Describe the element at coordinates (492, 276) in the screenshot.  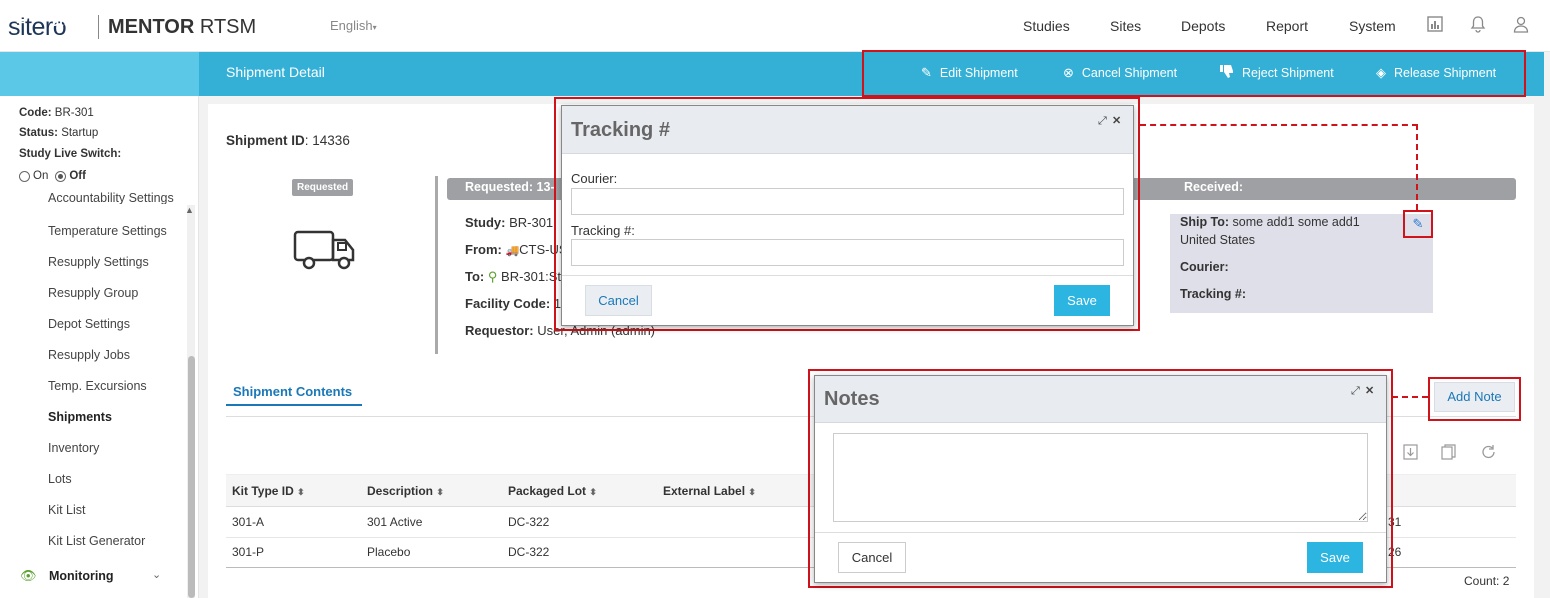
I see `map-pin-icon: ⚲` at that location.